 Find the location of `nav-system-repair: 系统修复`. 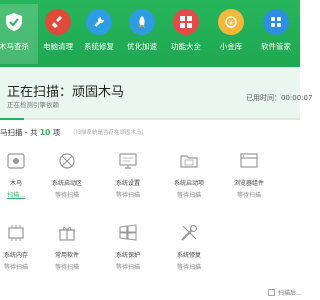

nav-system-repair: 系统修复 is located at coordinates (99, 34).